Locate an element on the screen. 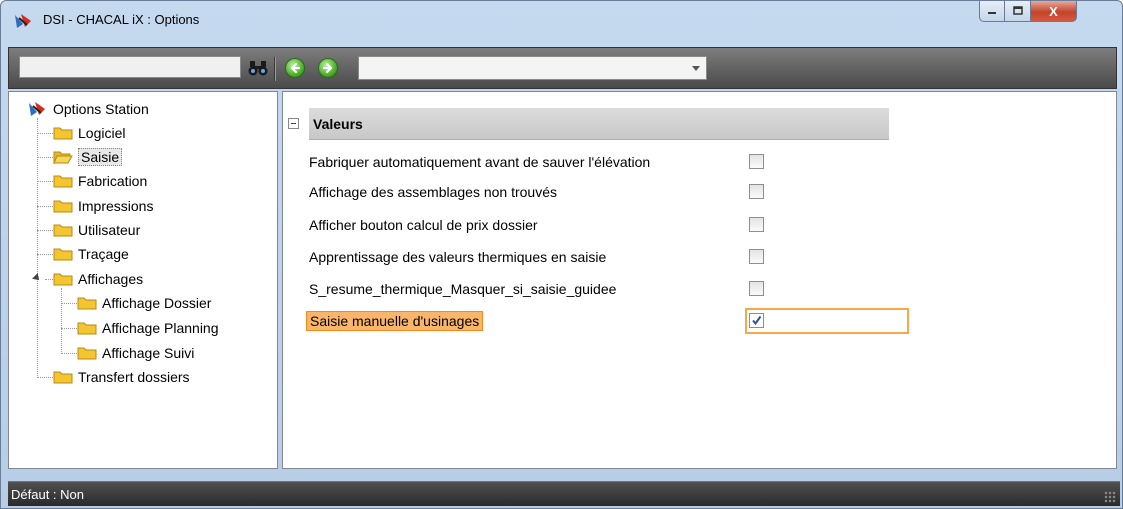 Image resolution: width=1123 pixels, height=509 pixels. tree-item-impressions: Impressions is located at coordinates (103, 206).